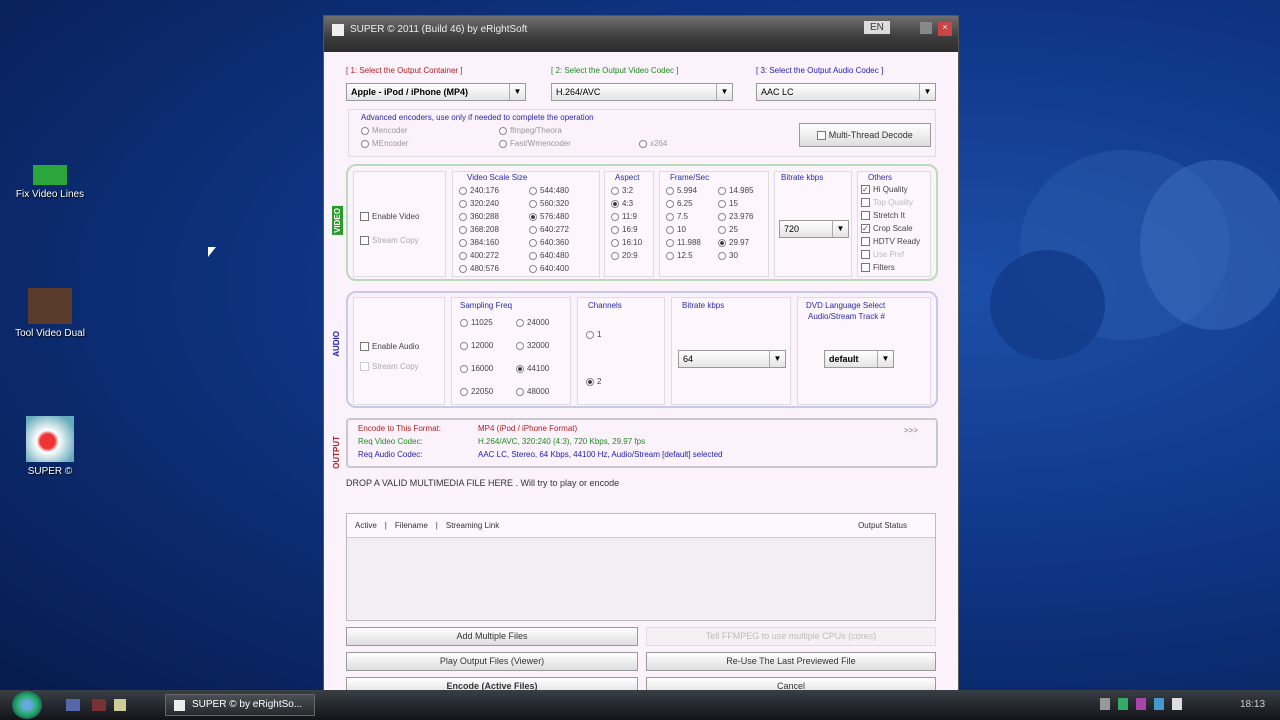  Describe the element at coordinates (626, 229) in the screenshot. I see `aspect-radio: 16:9` at that location.